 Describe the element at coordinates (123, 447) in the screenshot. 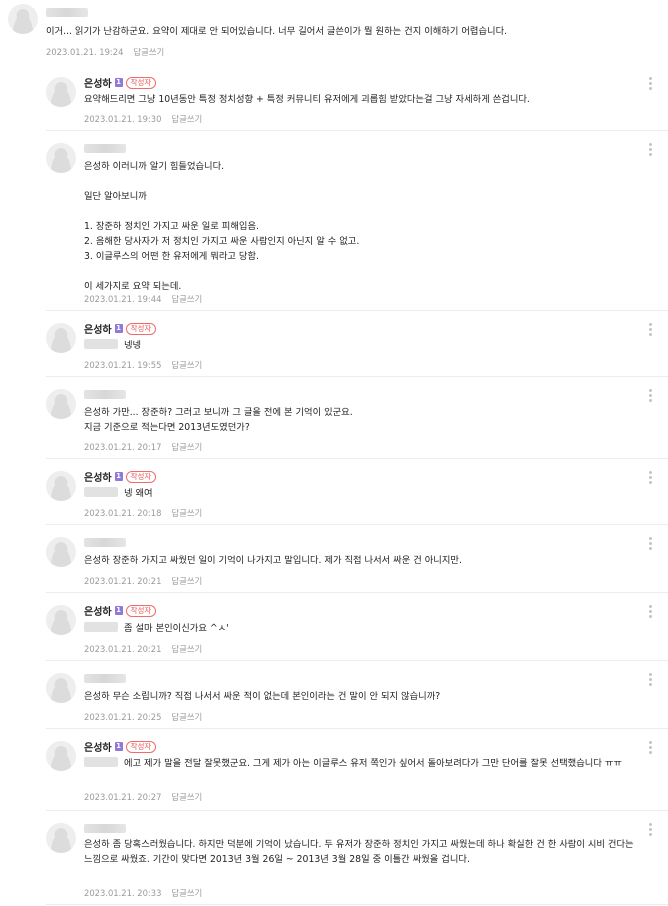

I see `comment-date: 2023.01.21. 20:17` at that location.